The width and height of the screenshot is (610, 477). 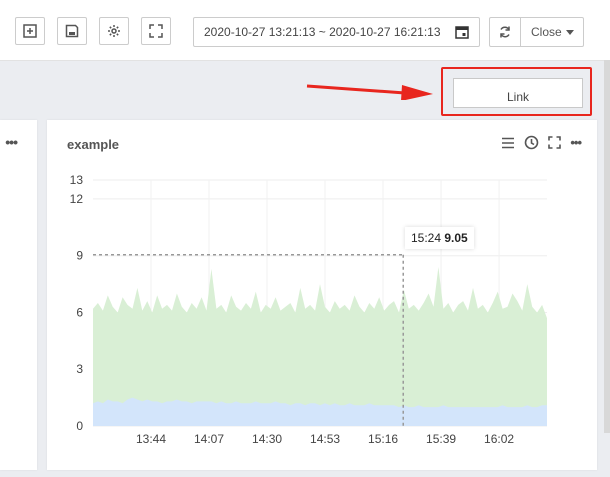 I want to click on tooltip-time: 15:24, so click(x=426, y=238).